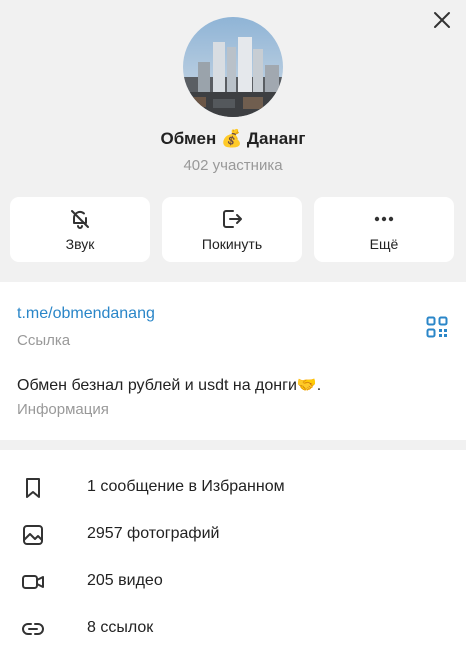  I want to click on avatar-cityscape-image, so click(233, 67).